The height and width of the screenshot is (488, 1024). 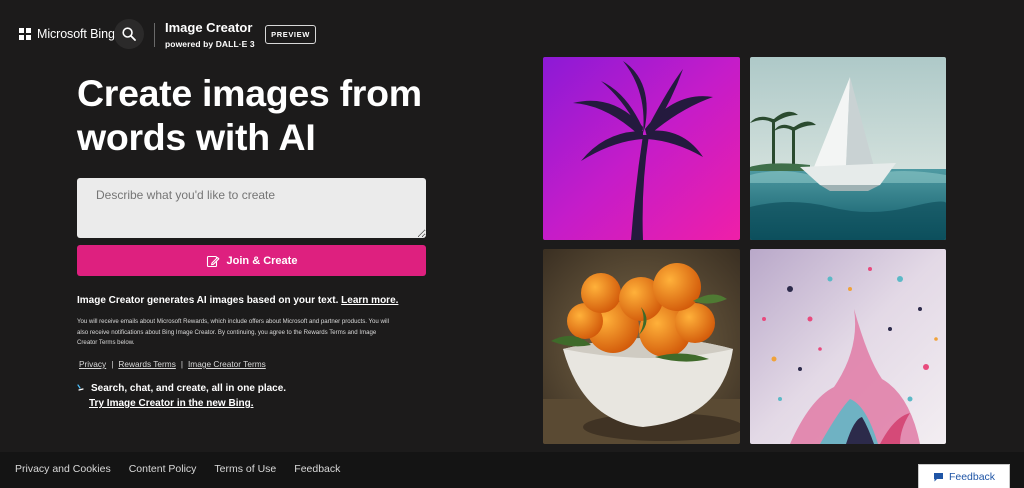 What do you see at coordinates (641, 346) in the screenshot?
I see `gallery-image-oranges` at bounding box center [641, 346].